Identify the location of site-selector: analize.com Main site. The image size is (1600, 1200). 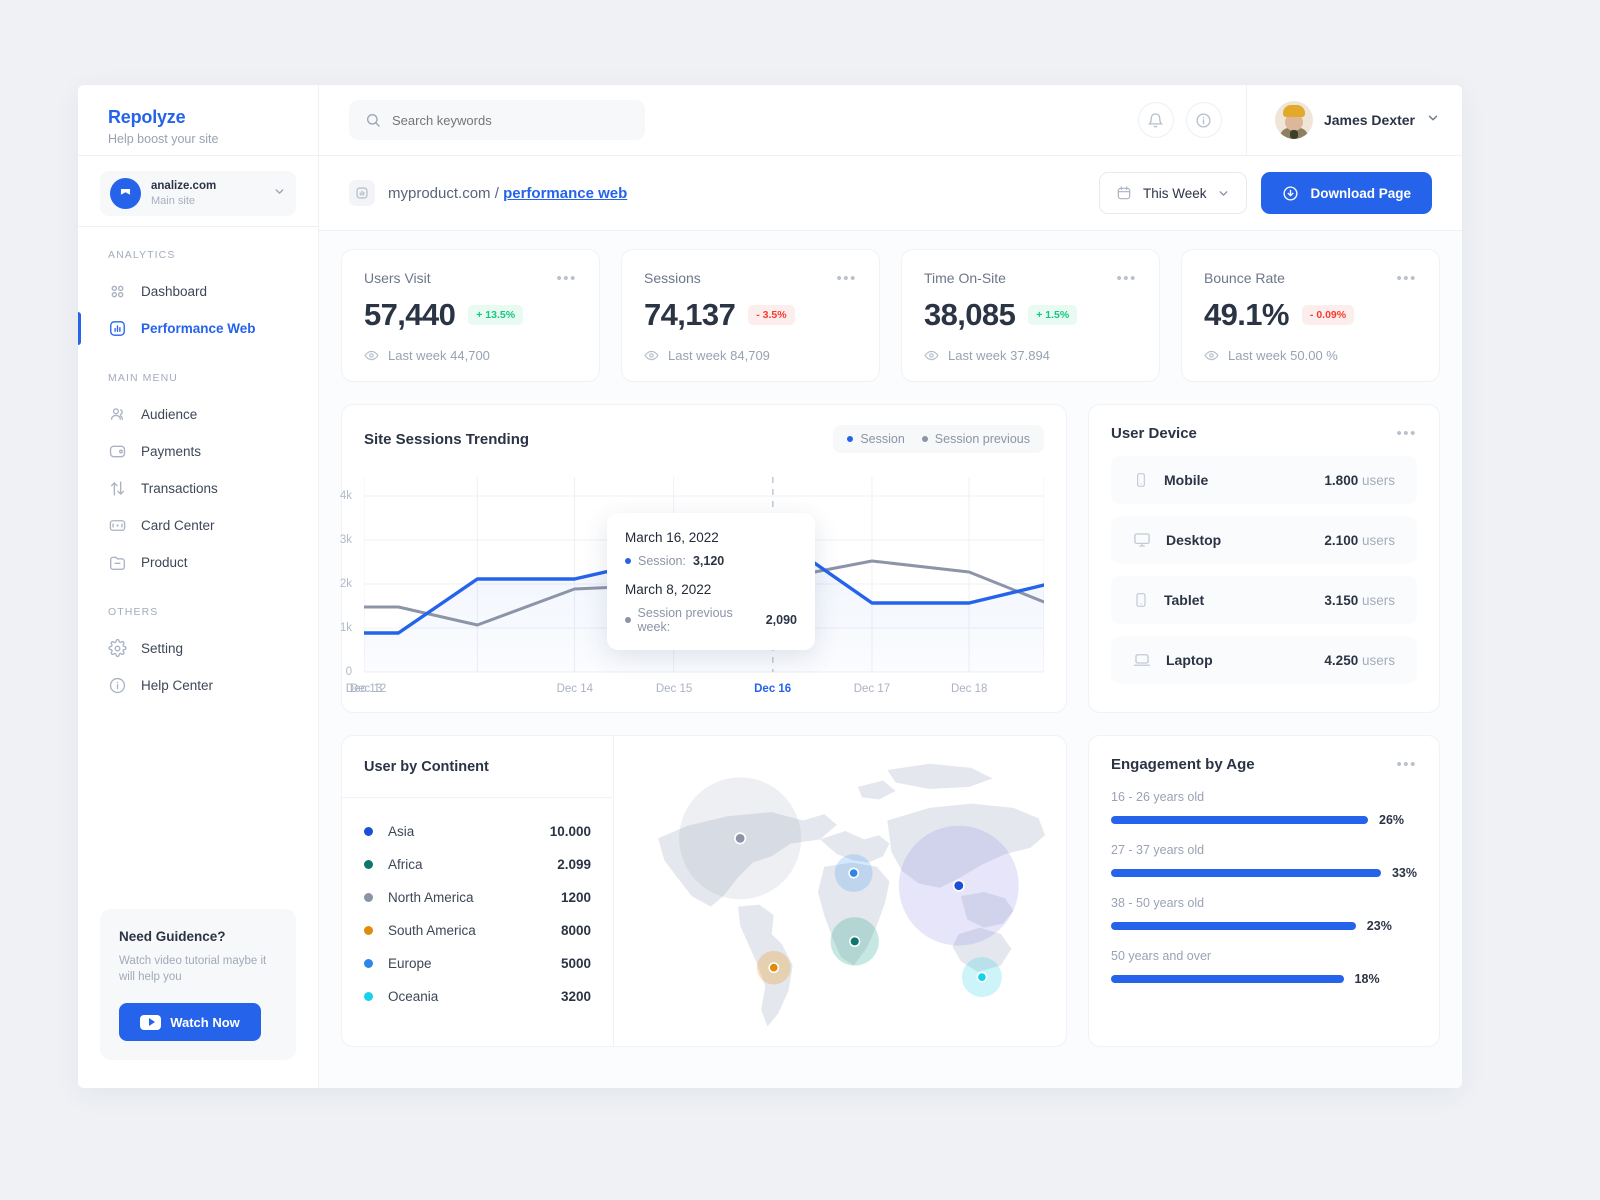
(198, 193).